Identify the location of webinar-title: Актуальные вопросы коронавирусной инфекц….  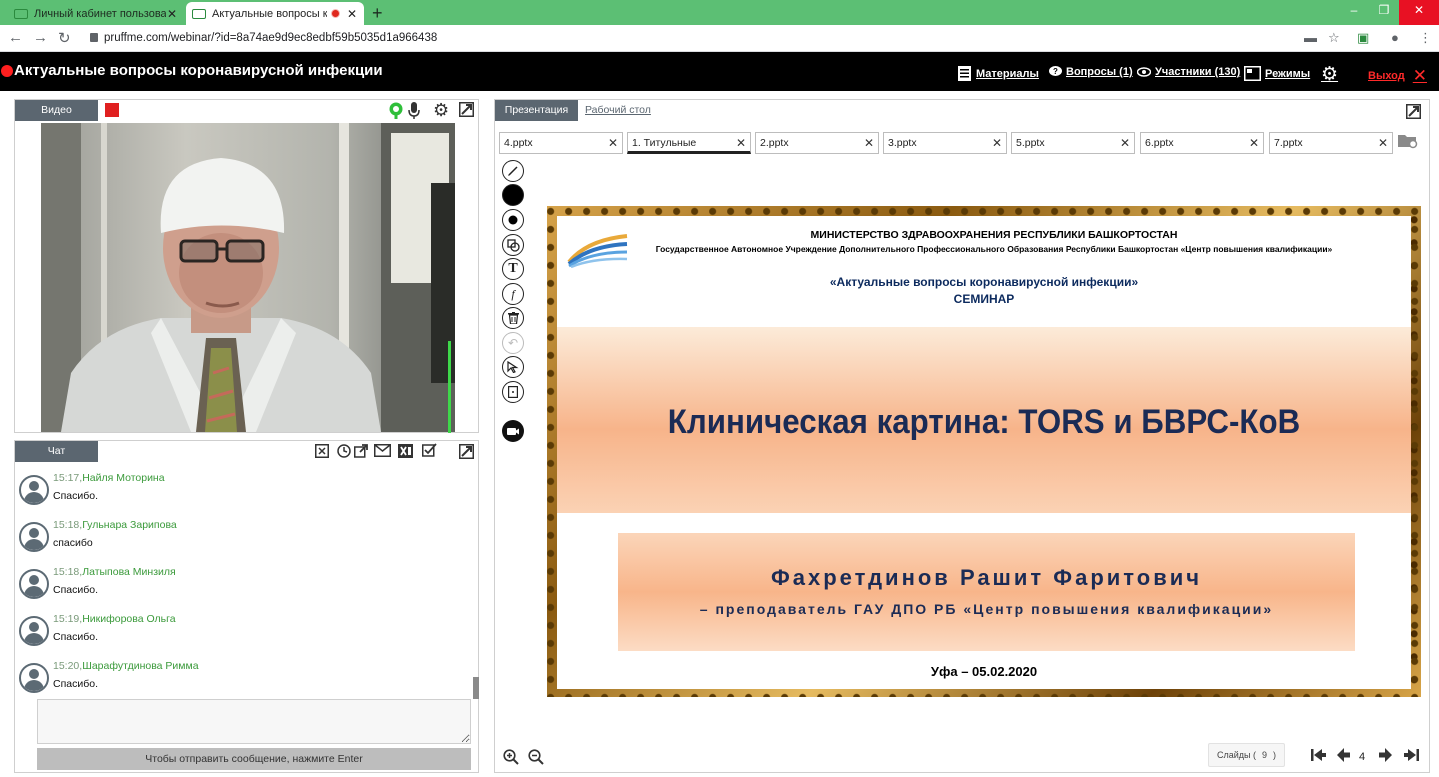
(198, 70).